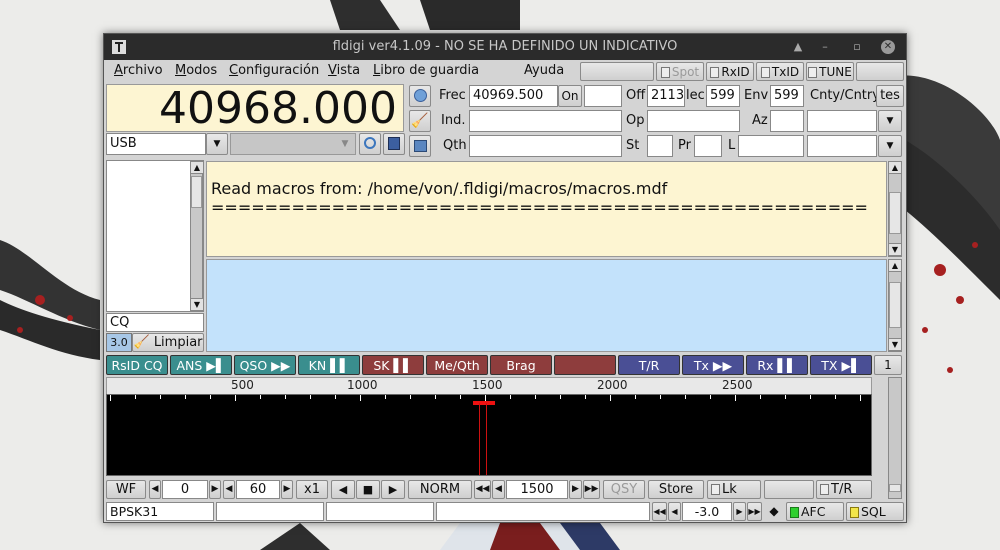 The width and height of the screenshot is (1000, 550). I want to click on callsign-list-scrollbar: ▲ ▼, so click(197, 236).